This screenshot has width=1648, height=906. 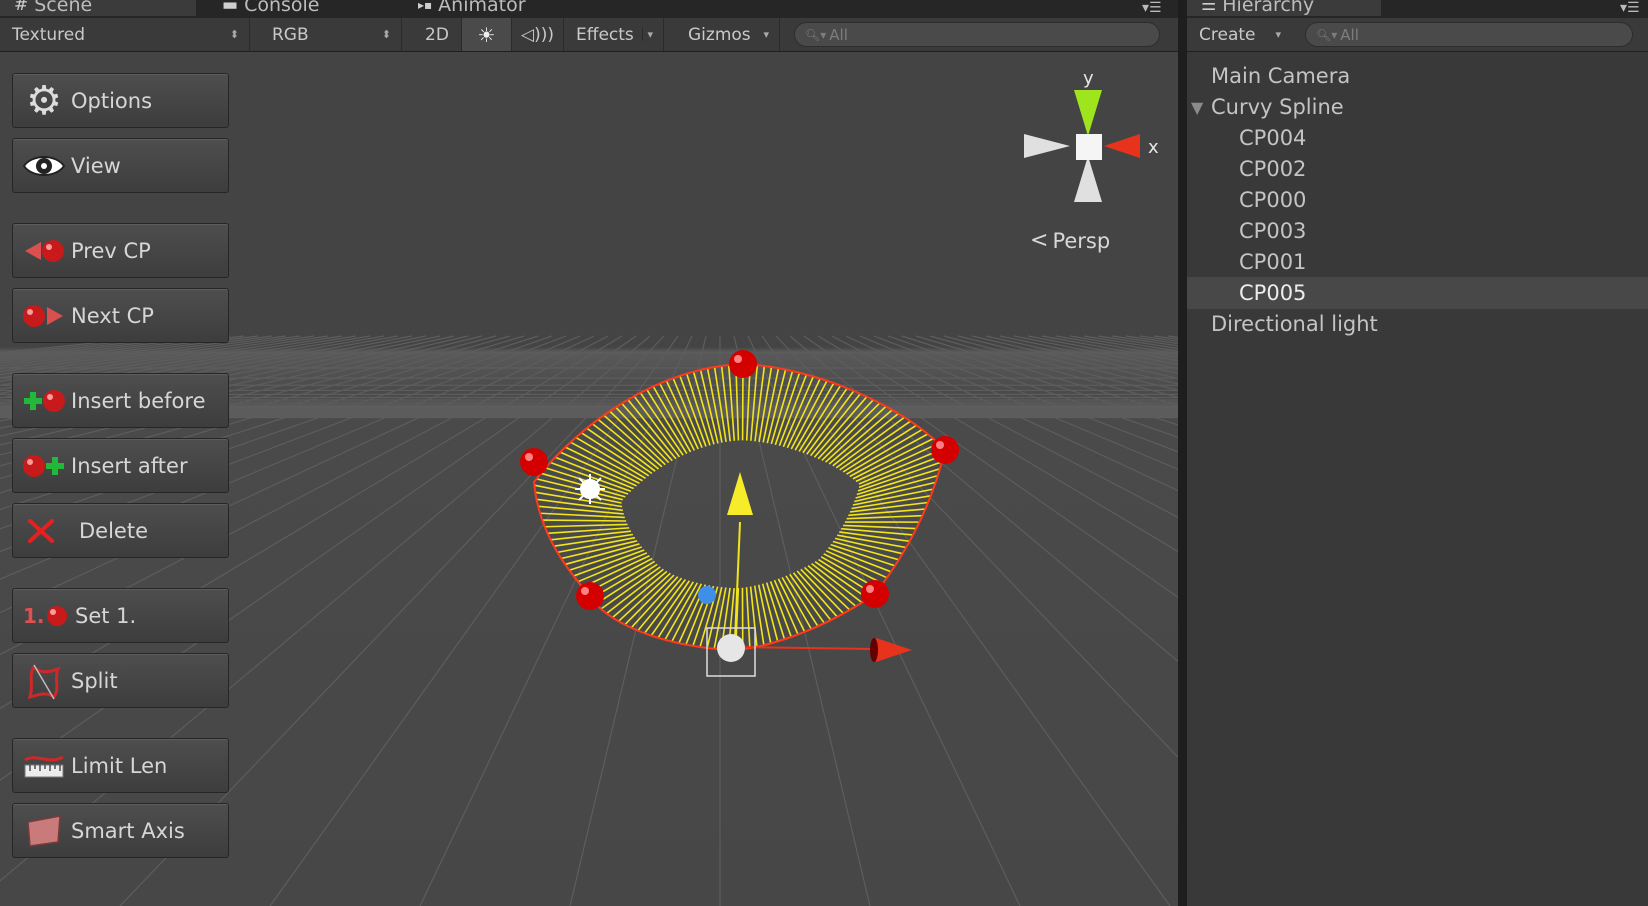 What do you see at coordinates (282, 8) in the screenshot?
I see `tab-console-label: Console` at bounding box center [282, 8].